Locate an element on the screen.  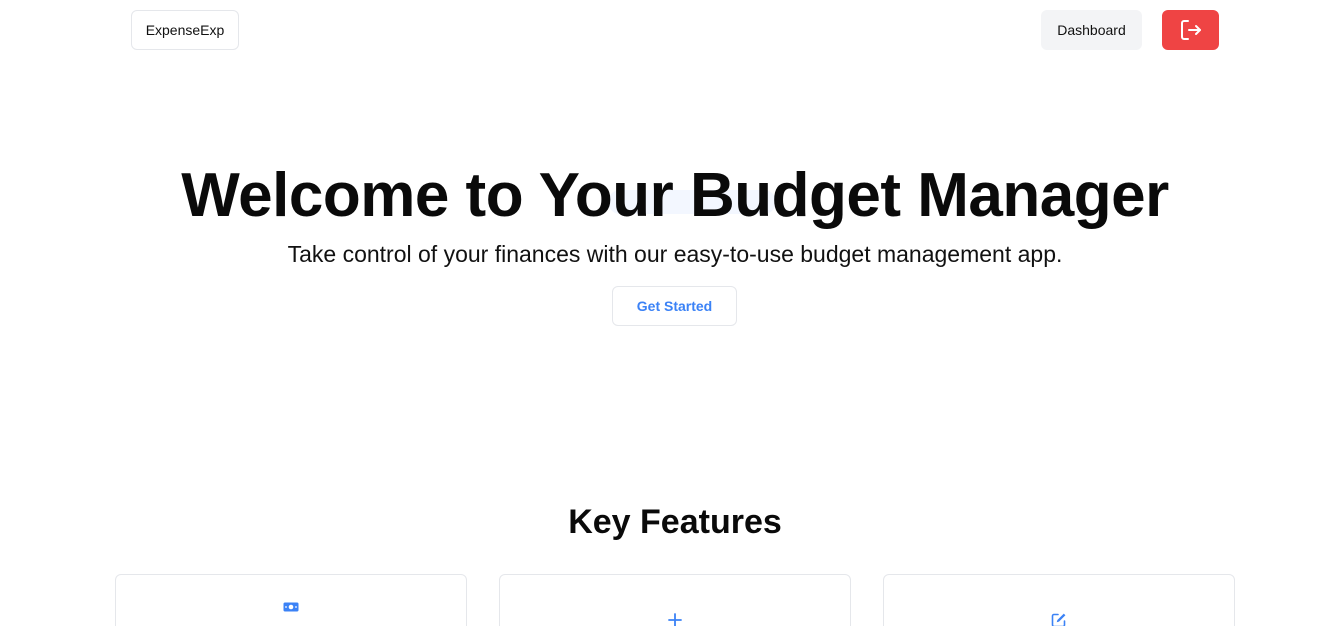
features-title: Key Features is located at coordinates (675, 522).